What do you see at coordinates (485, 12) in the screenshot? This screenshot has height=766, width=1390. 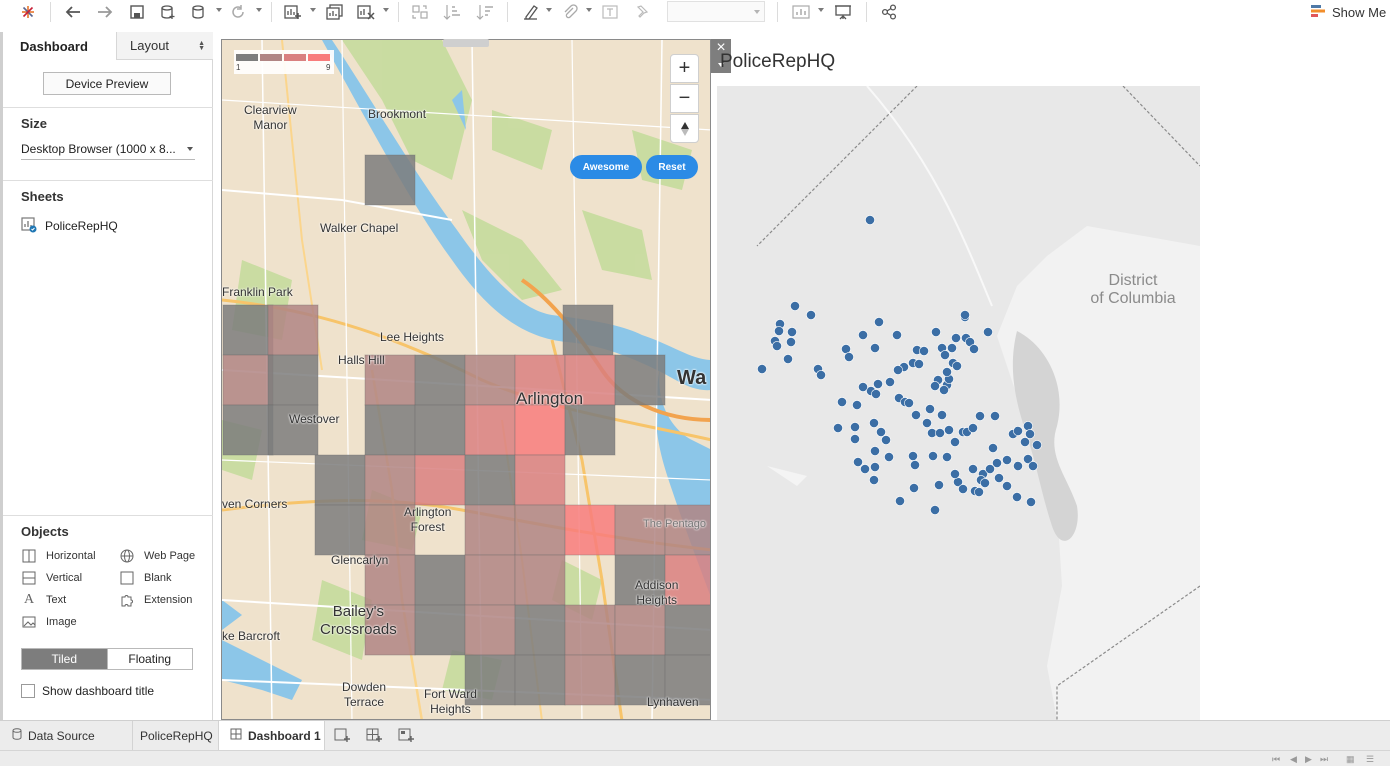 I see `sort-descending-icon` at bounding box center [485, 12].